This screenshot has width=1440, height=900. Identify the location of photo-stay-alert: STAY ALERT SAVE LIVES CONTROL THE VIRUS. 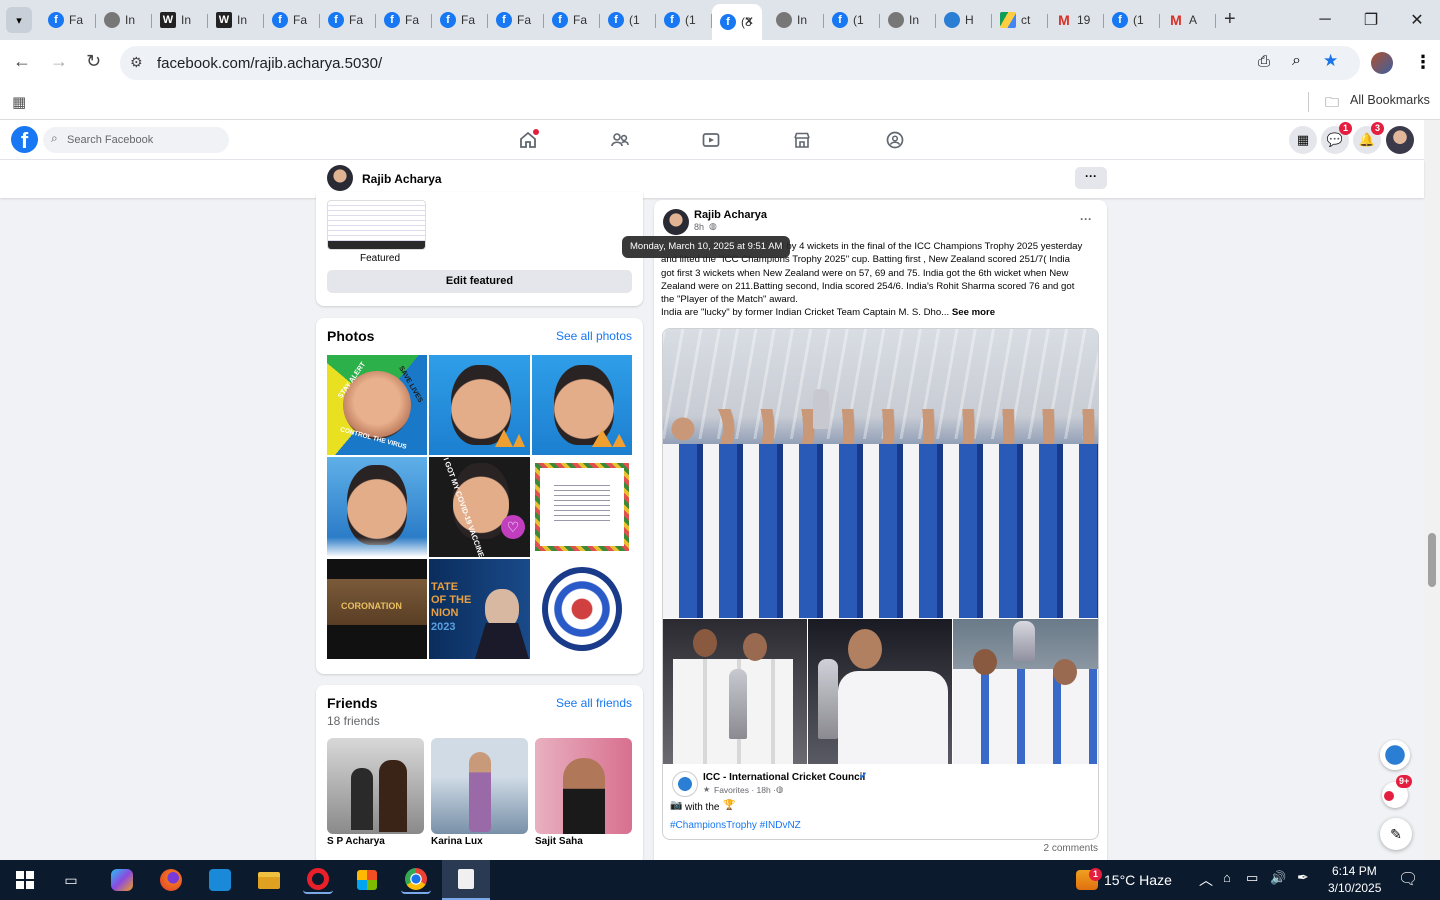
(377, 405).